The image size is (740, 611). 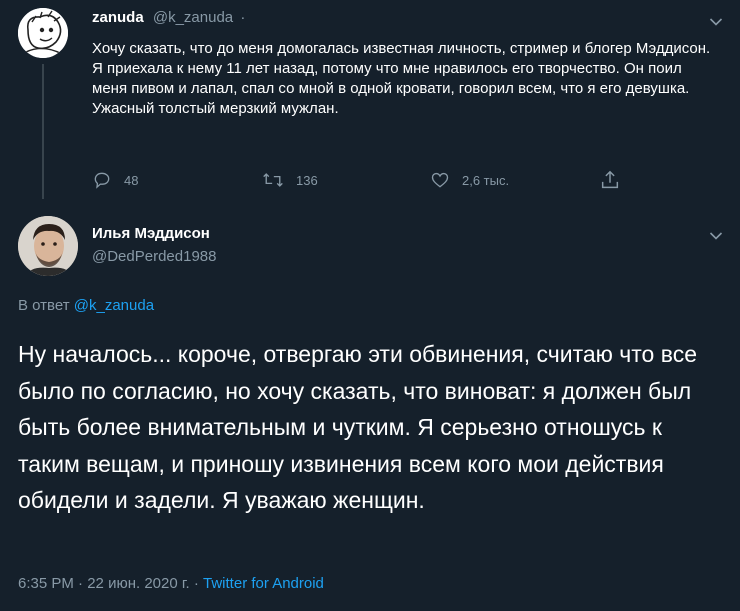 What do you see at coordinates (118, 17) in the screenshot?
I see `display-name: zanuda` at bounding box center [118, 17].